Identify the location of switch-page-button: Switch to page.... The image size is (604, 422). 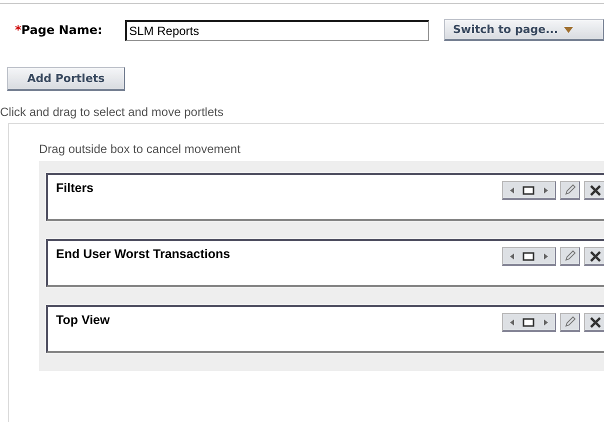
(524, 30).